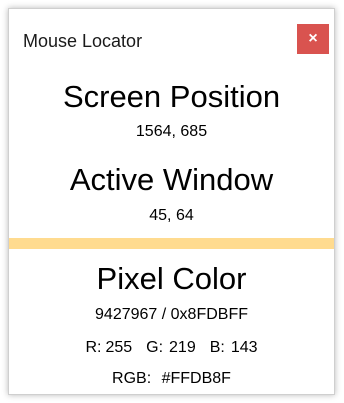 This screenshot has height=403, width=344. Describe the element at coordinates (244, 347) in the screenshot. I see `blue-value: 143` at that location.